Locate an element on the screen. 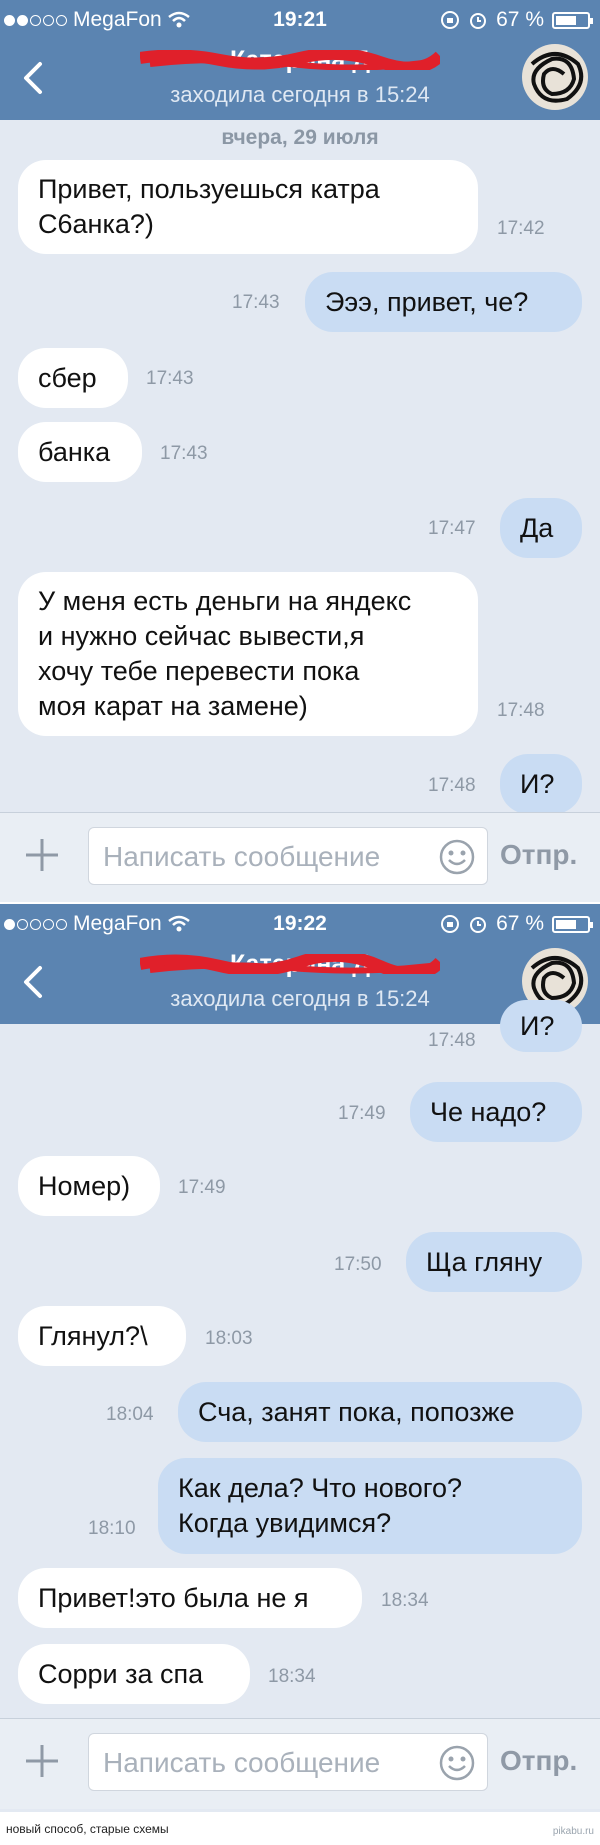 Image resolution: width=600 pixels, height=1845 pixels. message-time: 17:50 is located at coordinates (358, 1264).